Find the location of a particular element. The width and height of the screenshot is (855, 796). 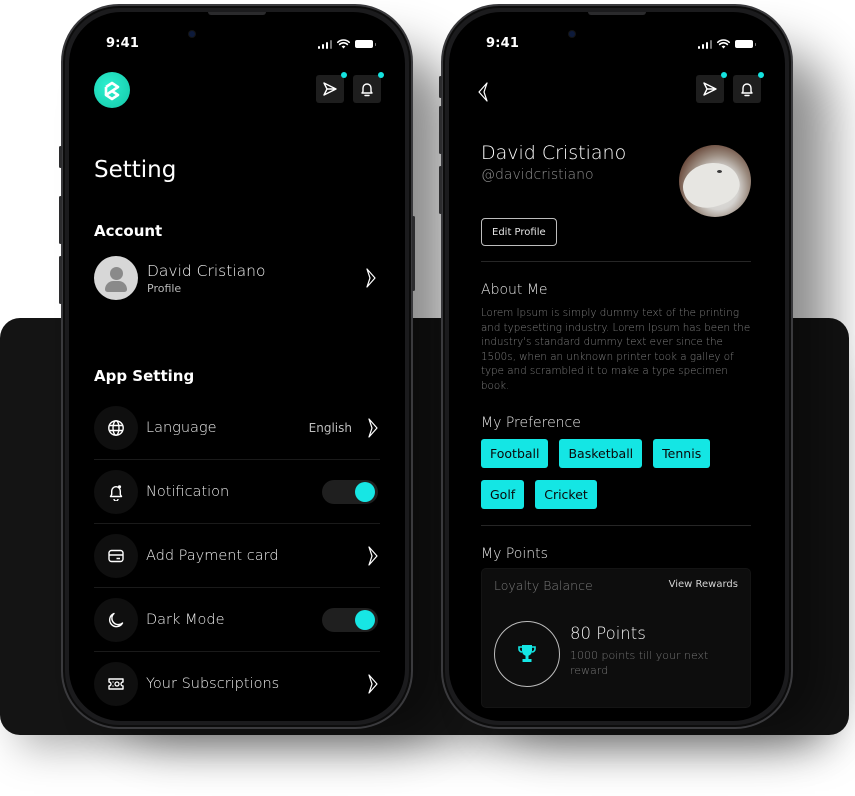

notification-toggle is located at coordinates (350, 491).